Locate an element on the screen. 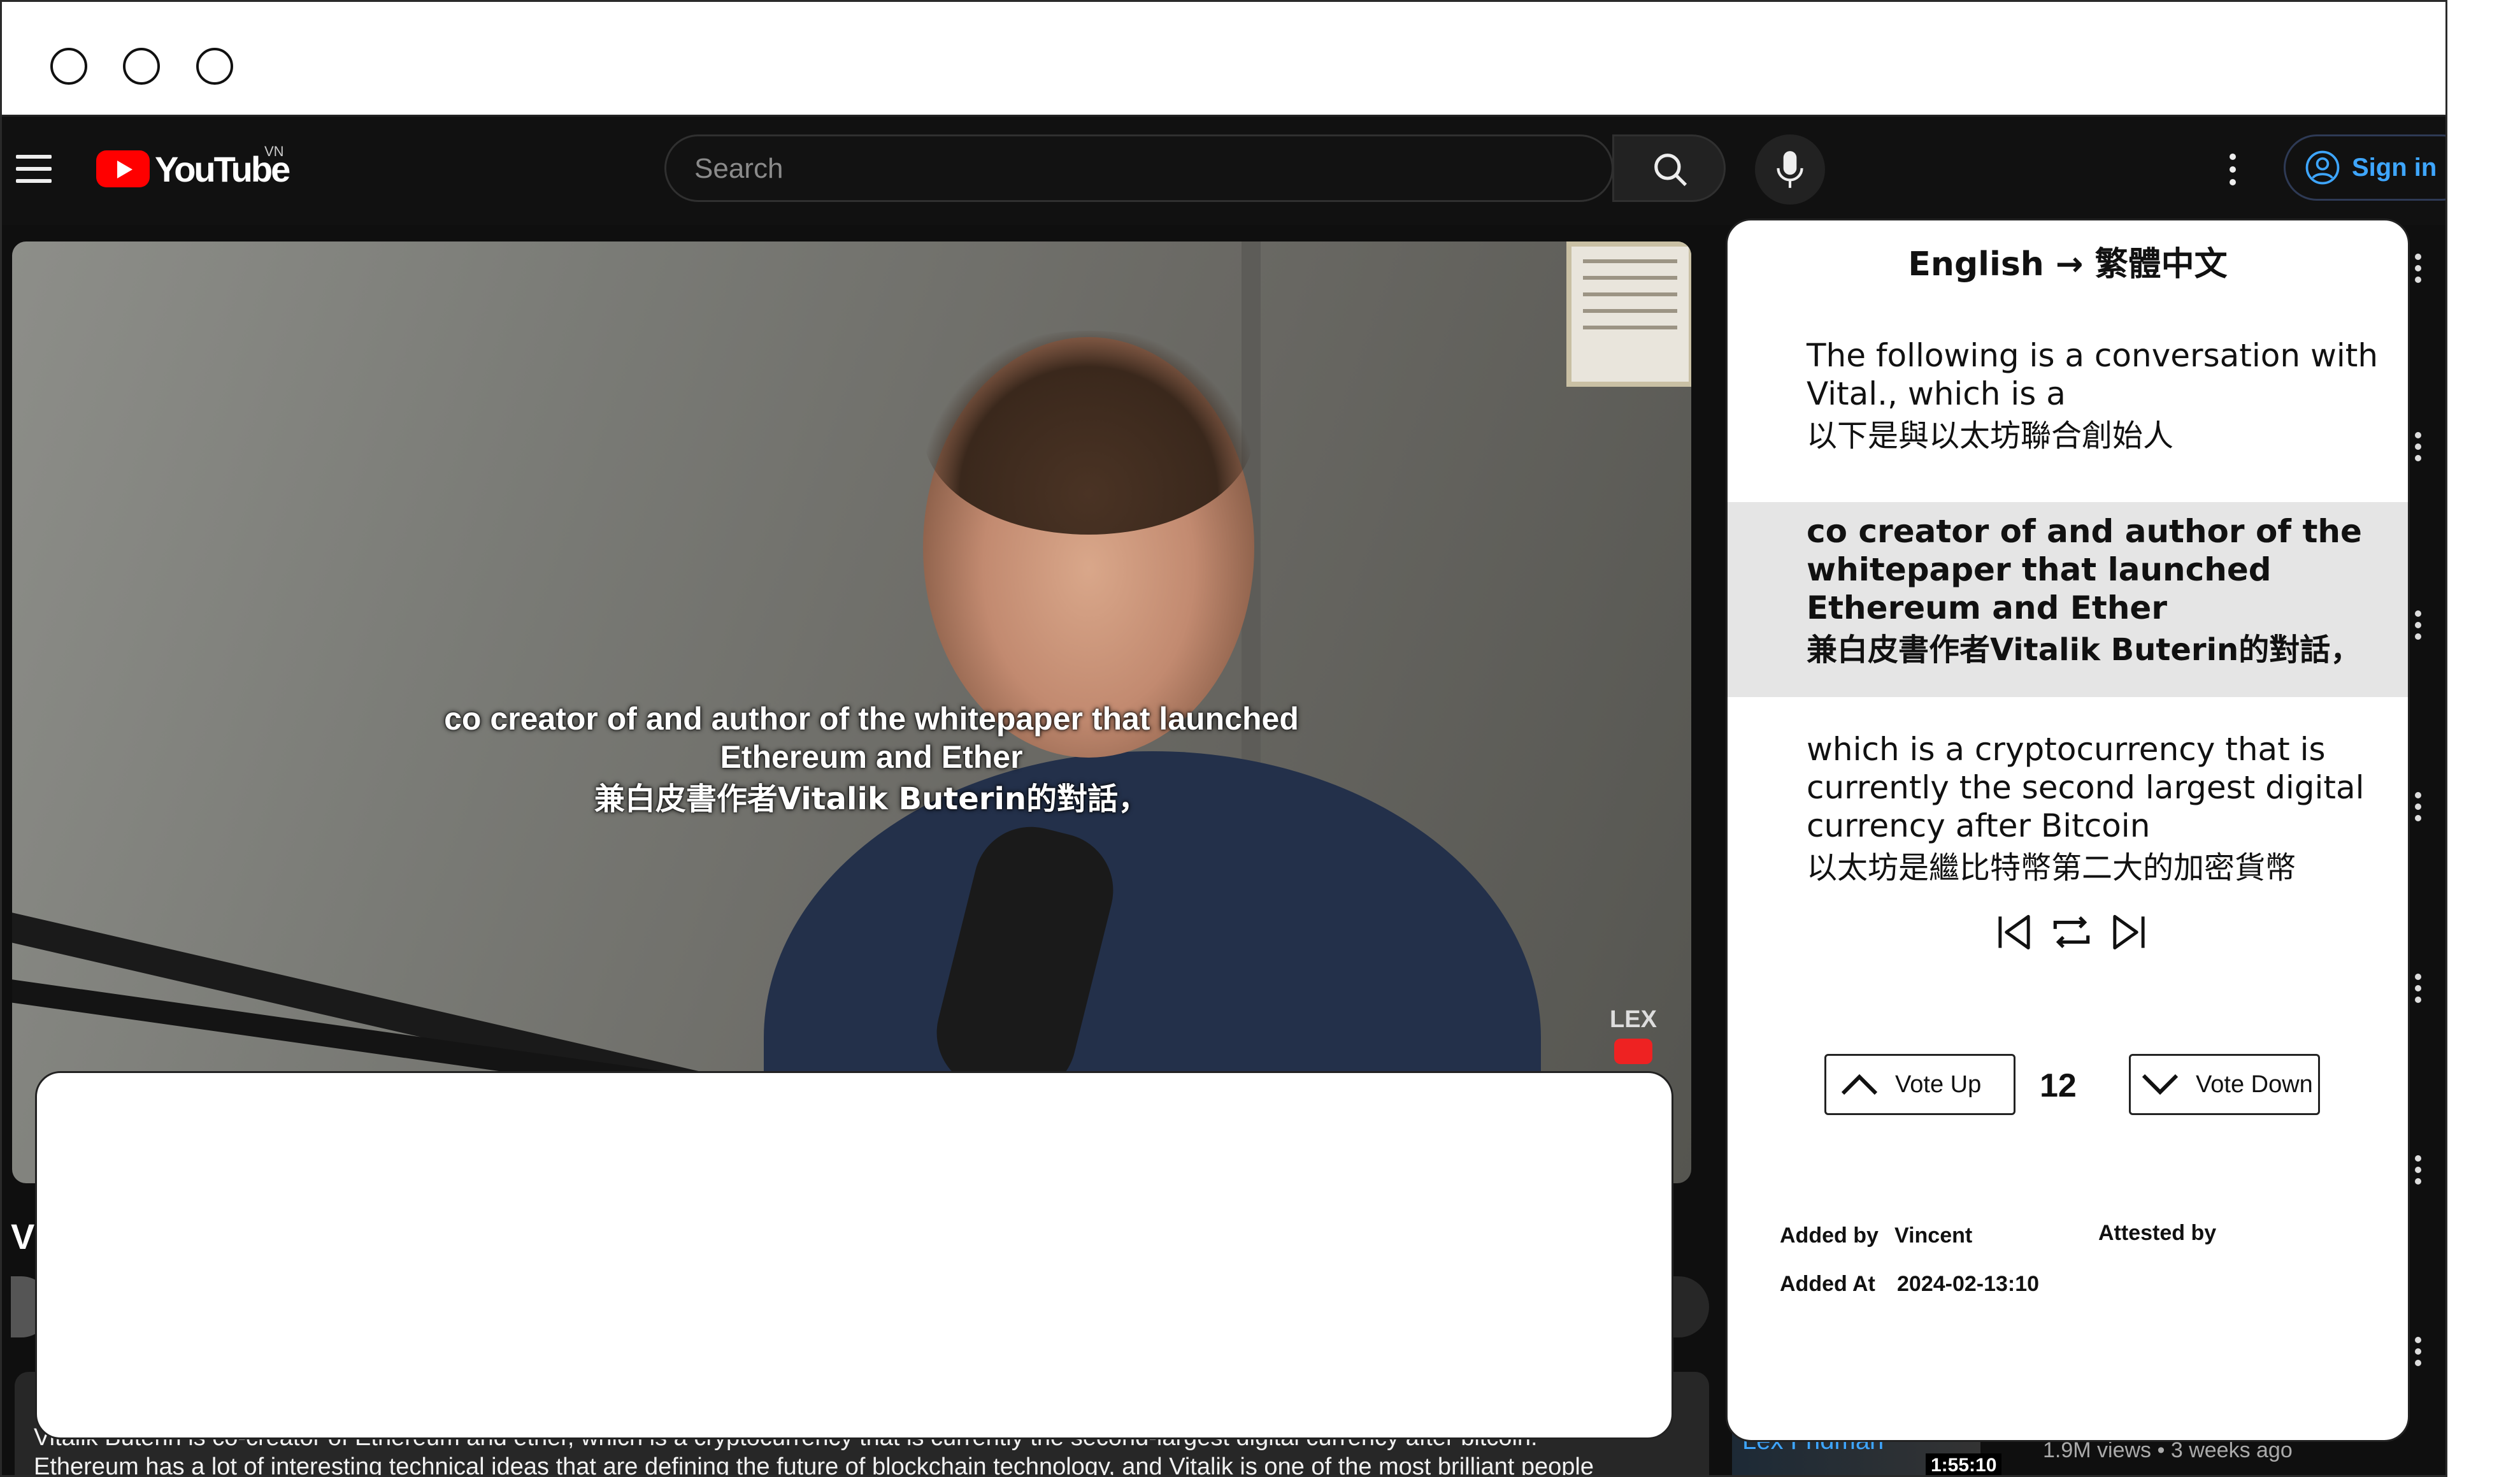 Image resolution: width=2520 pixels, height=1477 pixels. segment-controls is located at coordinates (2071, 932).